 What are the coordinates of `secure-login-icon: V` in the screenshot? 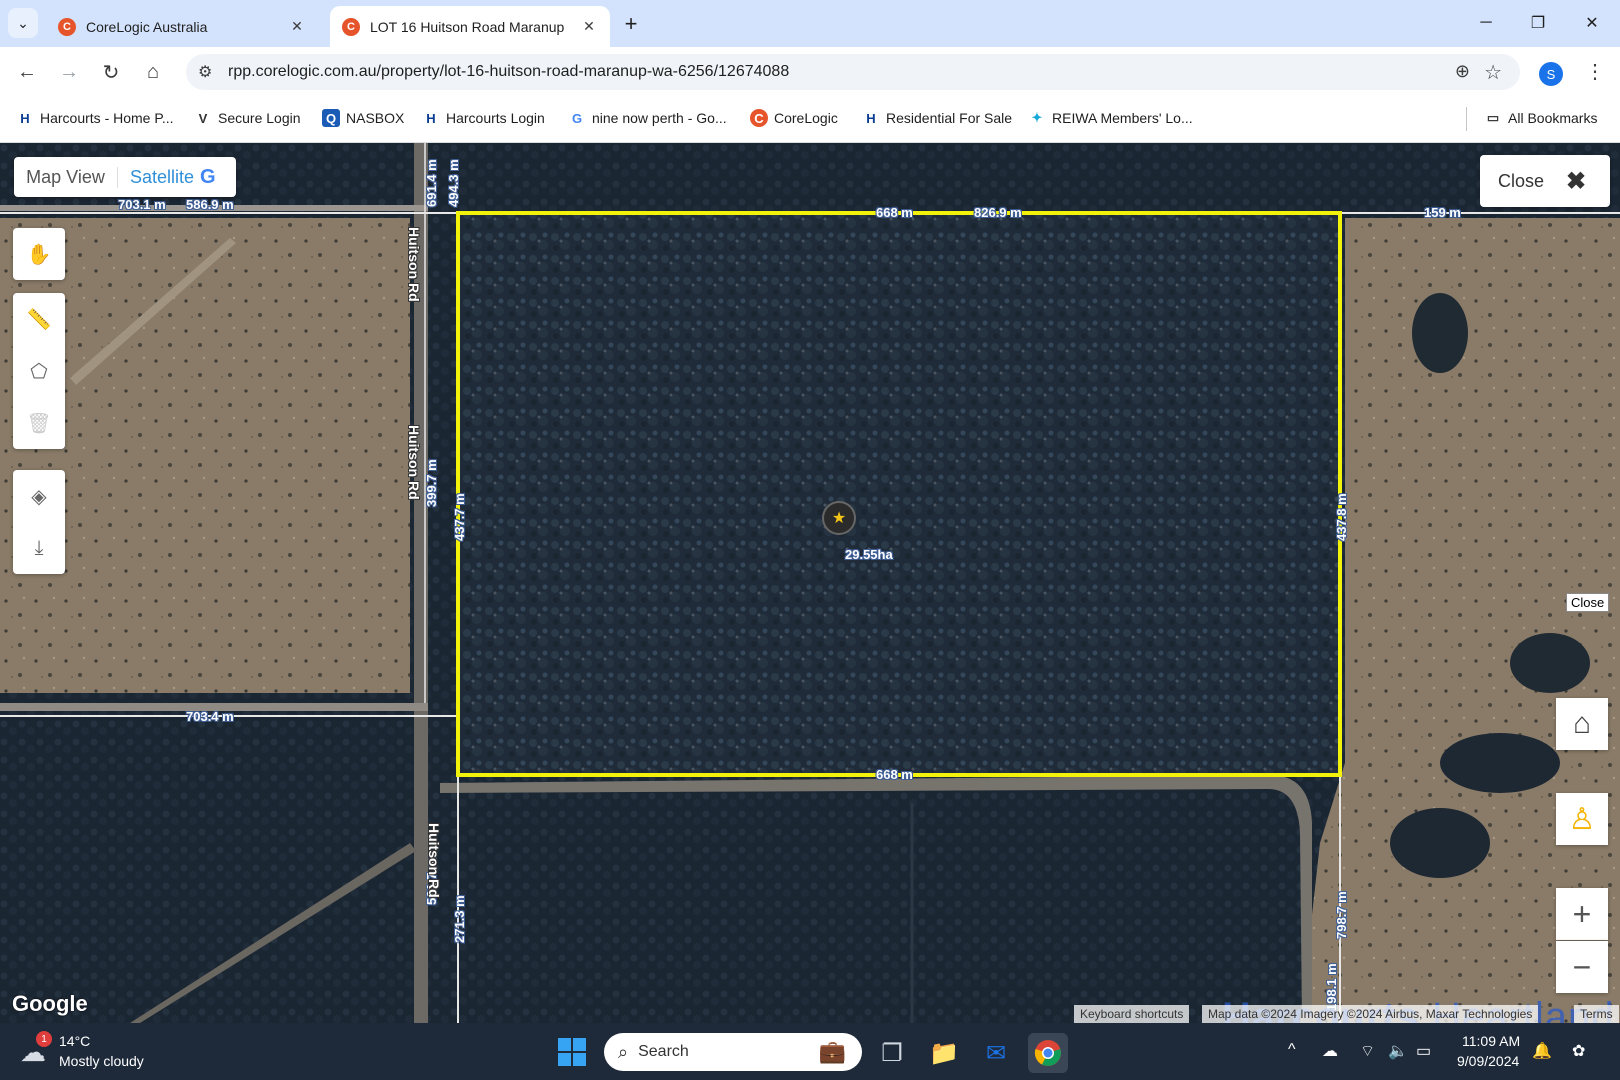 It's located at (203, 118).